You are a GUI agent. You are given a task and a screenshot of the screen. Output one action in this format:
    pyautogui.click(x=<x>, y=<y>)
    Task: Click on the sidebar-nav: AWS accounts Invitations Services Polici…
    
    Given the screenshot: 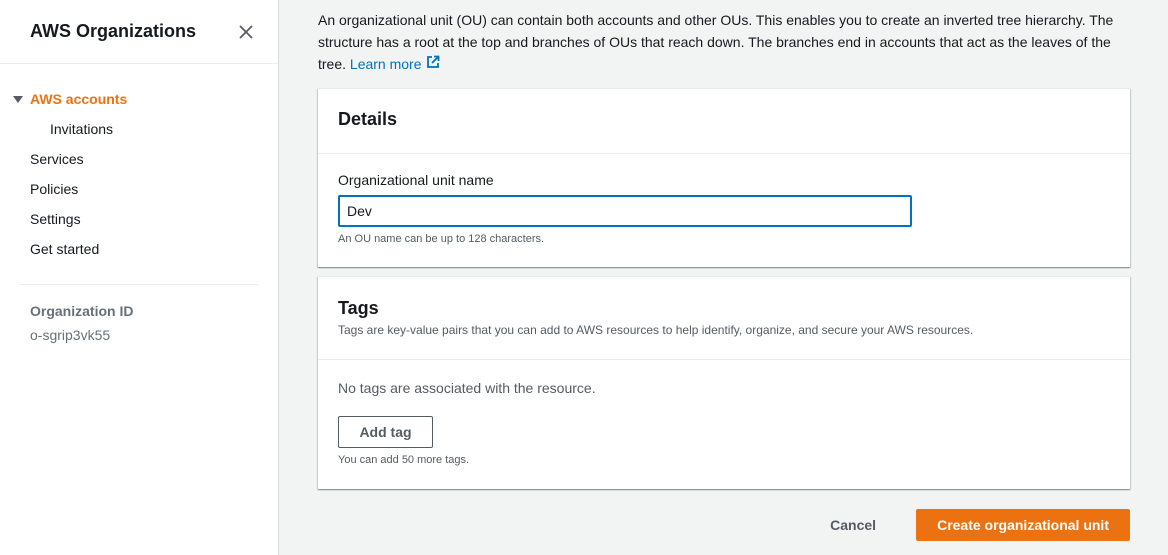 What is the action you would take?
    pyautogui.click(x=139, y=164)
    